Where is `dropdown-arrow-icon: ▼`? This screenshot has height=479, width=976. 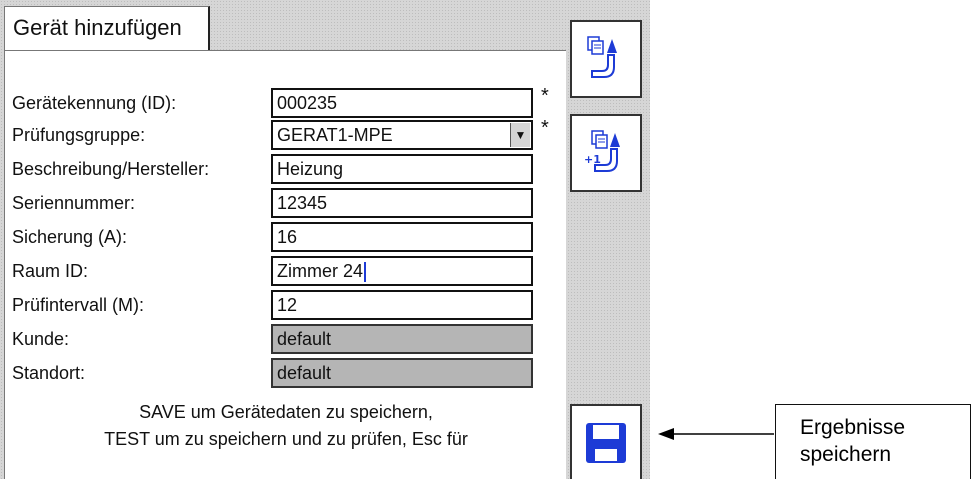 dropdown-arrow-icon: ▼ is located at coordinates (520, 135).